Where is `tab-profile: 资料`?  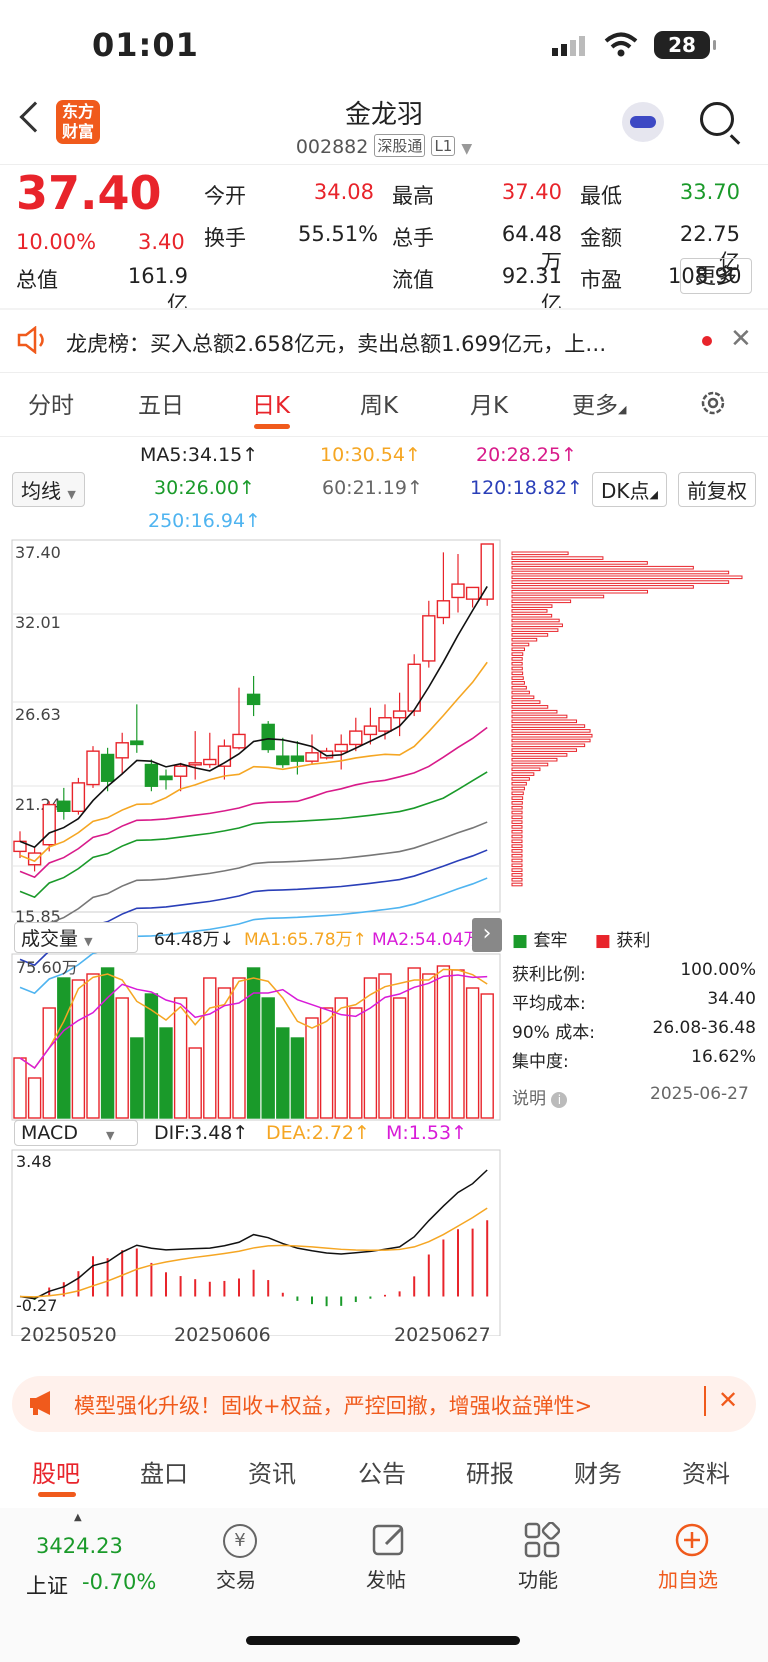
tab-profile: 资料 is located at coordinates (706, 1471).